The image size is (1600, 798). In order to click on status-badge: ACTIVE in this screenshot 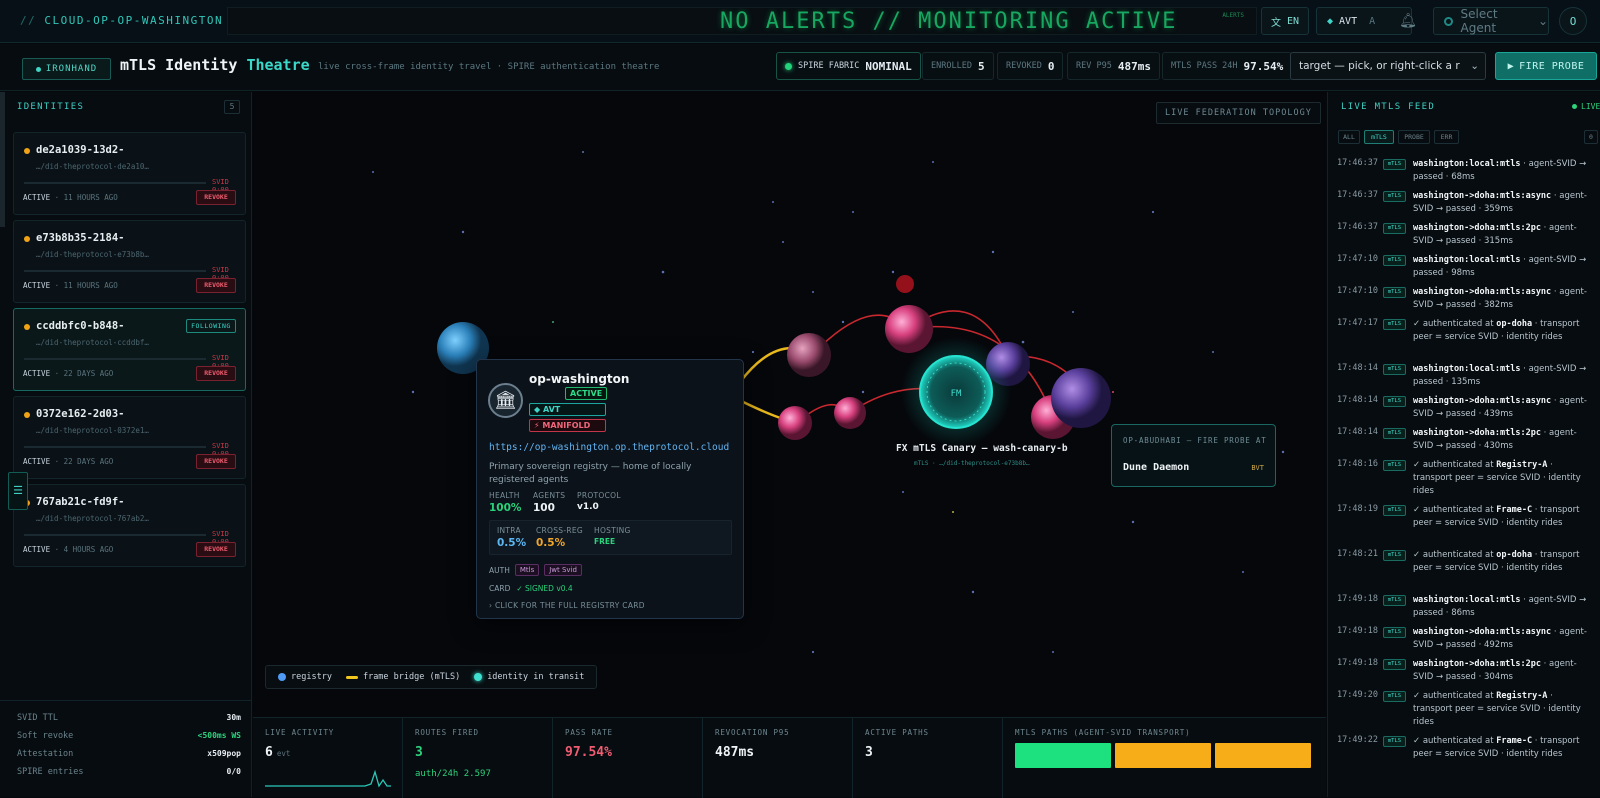, I will do `click(586, 393)`.